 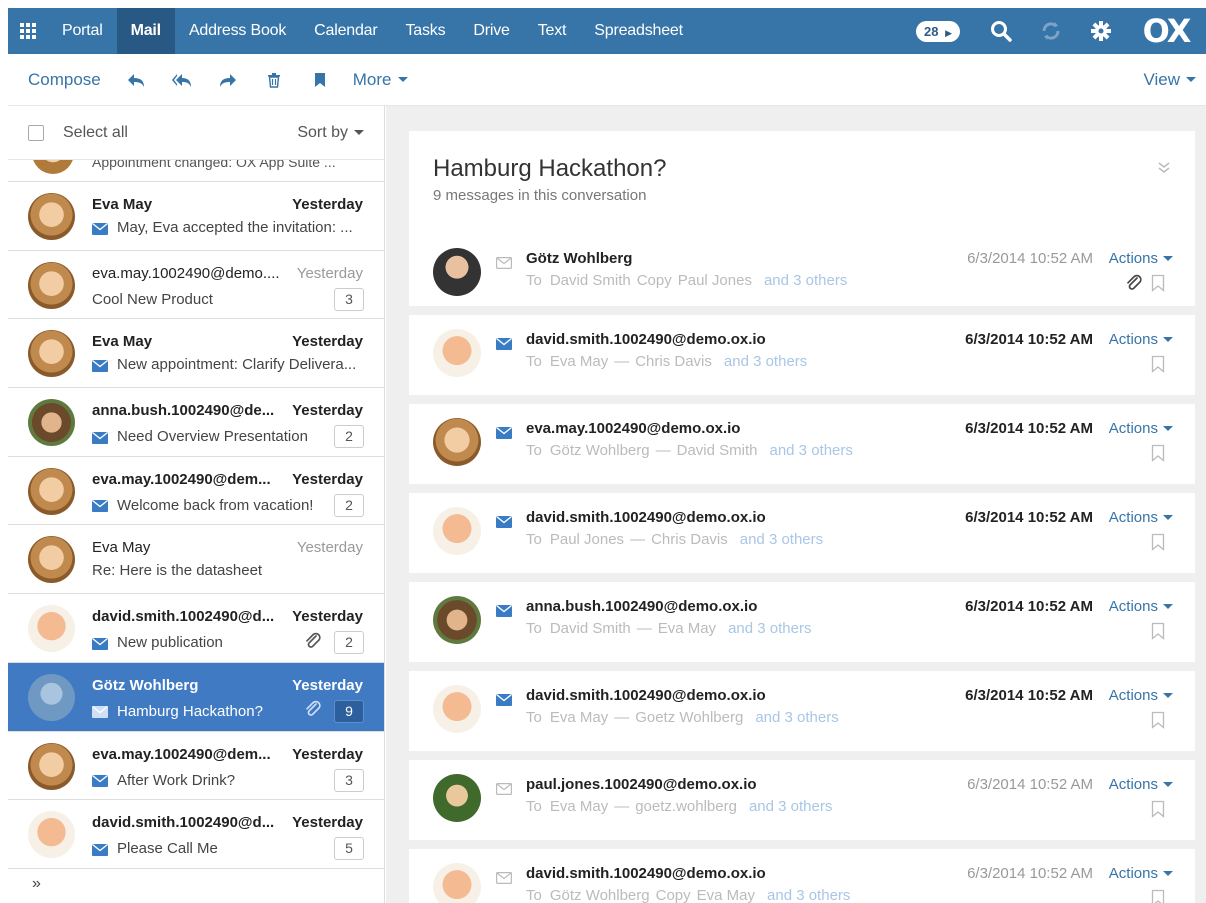 I want to click on trash-icon, so click(x=274, y=80).